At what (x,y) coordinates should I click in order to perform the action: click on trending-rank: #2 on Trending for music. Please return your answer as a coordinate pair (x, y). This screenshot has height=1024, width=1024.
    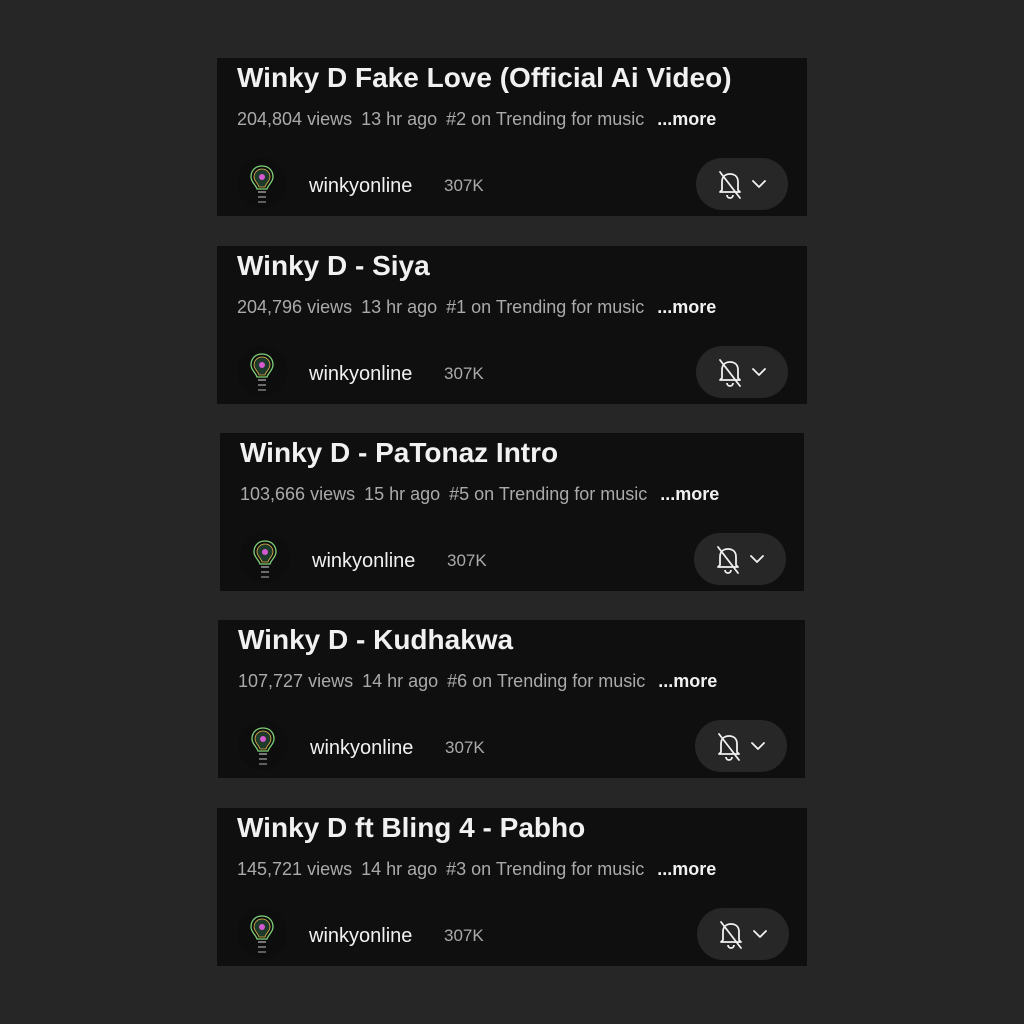
    Looking at the image, I should click on (545, 119).